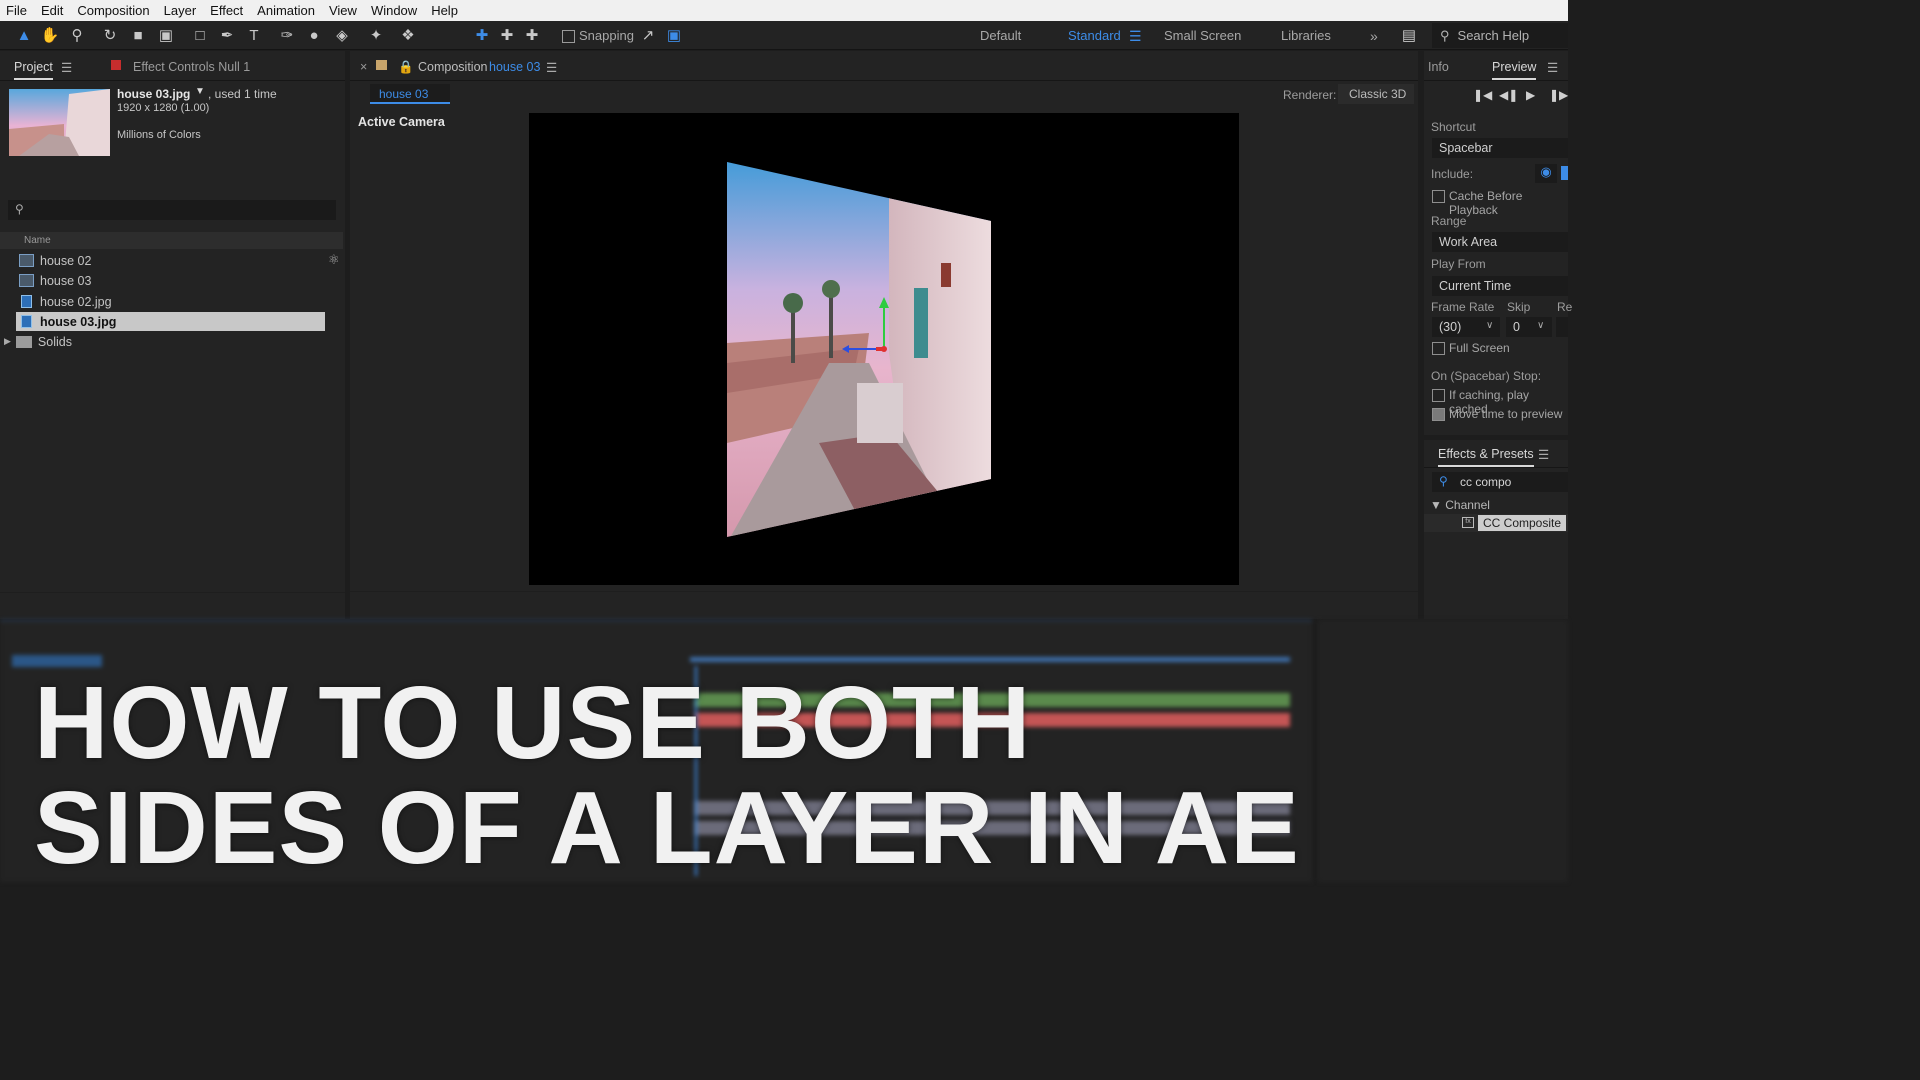 Image resolution: width=1920 pixels, height=1080 pixels. I want to click on list-item-label: house 02.jpg, so click(76, 301).